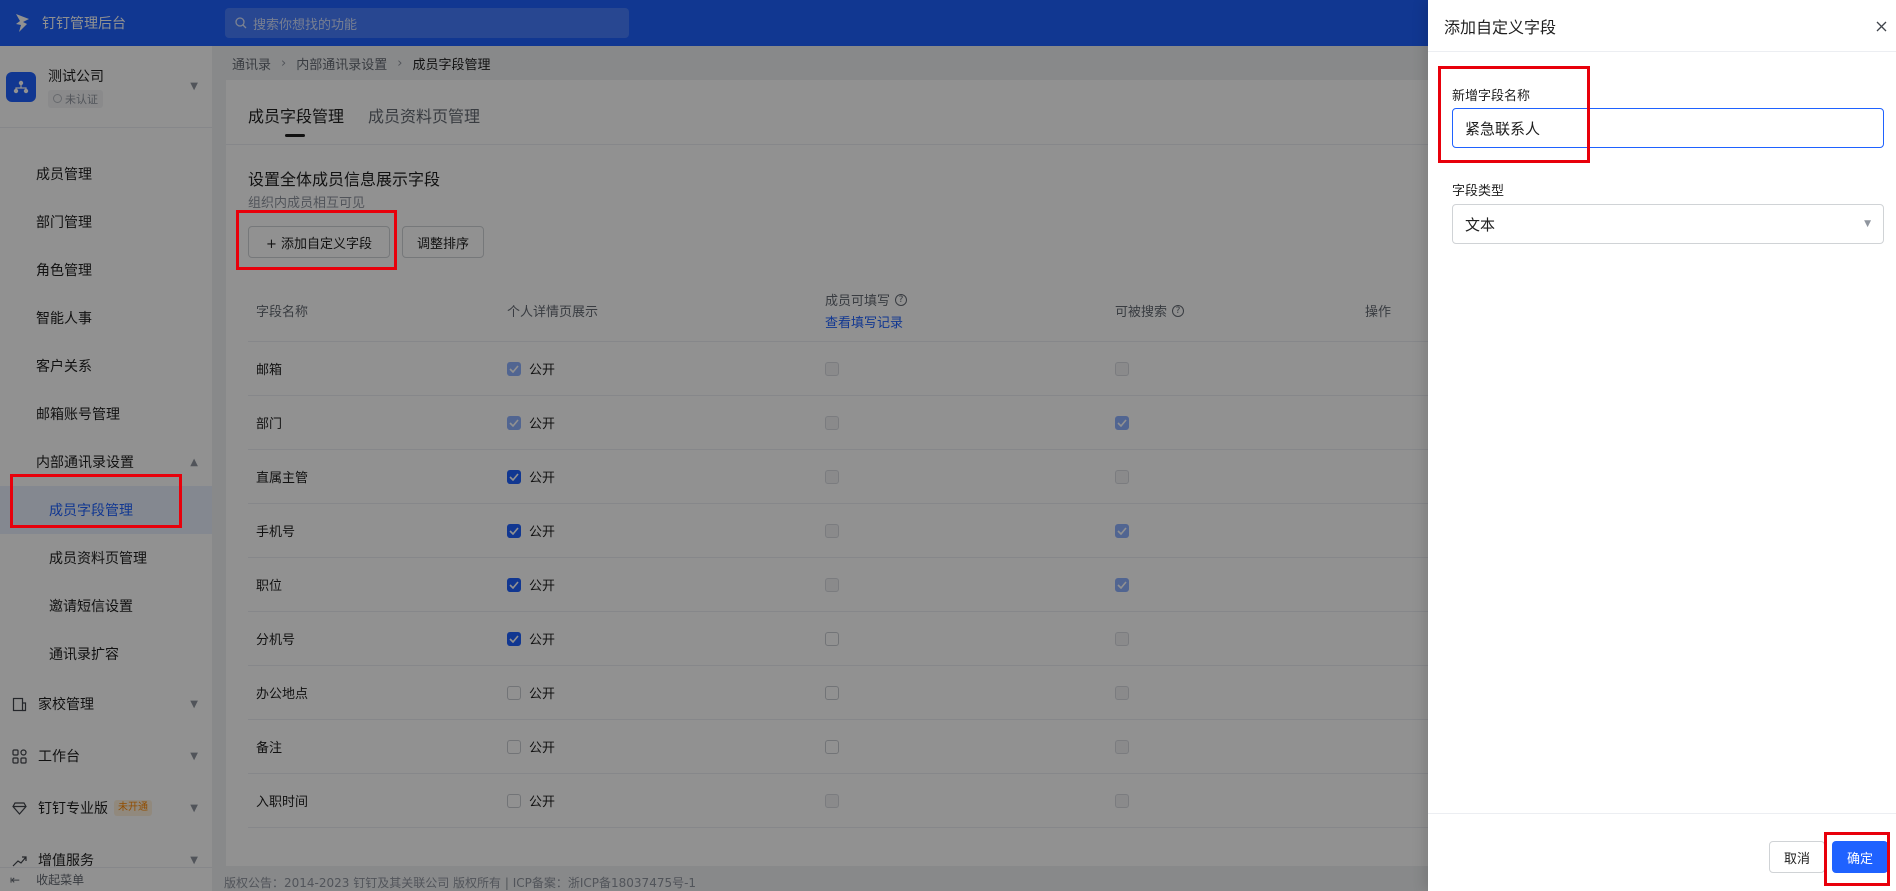 This screenshot has width=1896, height=891. Describe the element at coordinates (1881, 26) in the screenshot. I see `close-icon` at that location.